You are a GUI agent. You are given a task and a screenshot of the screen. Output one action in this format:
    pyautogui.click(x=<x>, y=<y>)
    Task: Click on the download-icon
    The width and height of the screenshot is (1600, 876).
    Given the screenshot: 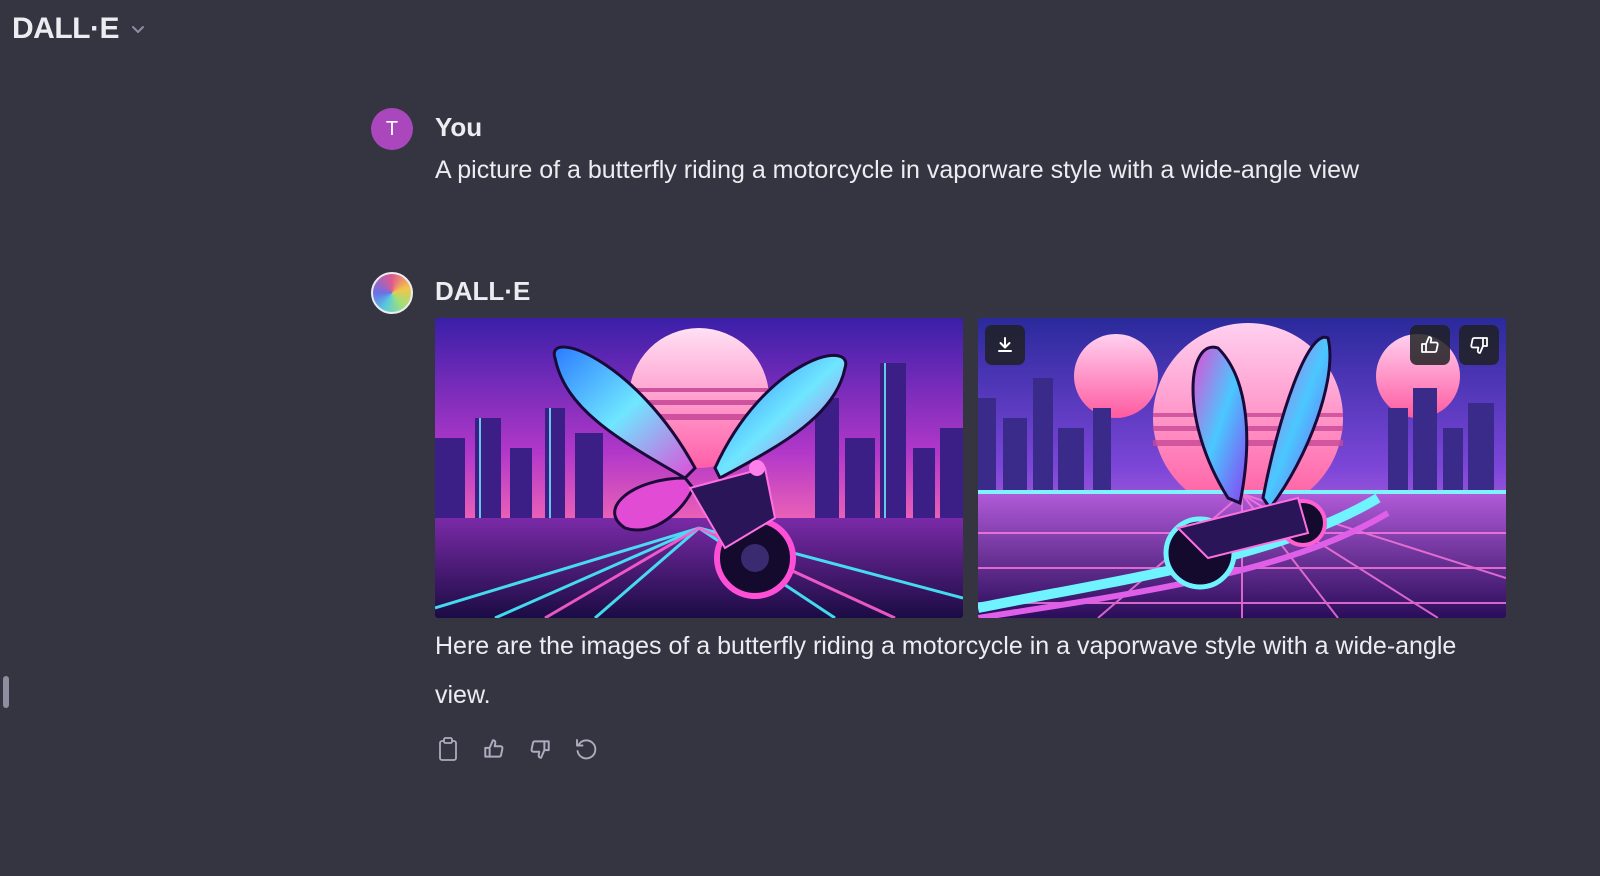 What is the action you would take?
    pyautogui.click(x=1005, y=345)
    